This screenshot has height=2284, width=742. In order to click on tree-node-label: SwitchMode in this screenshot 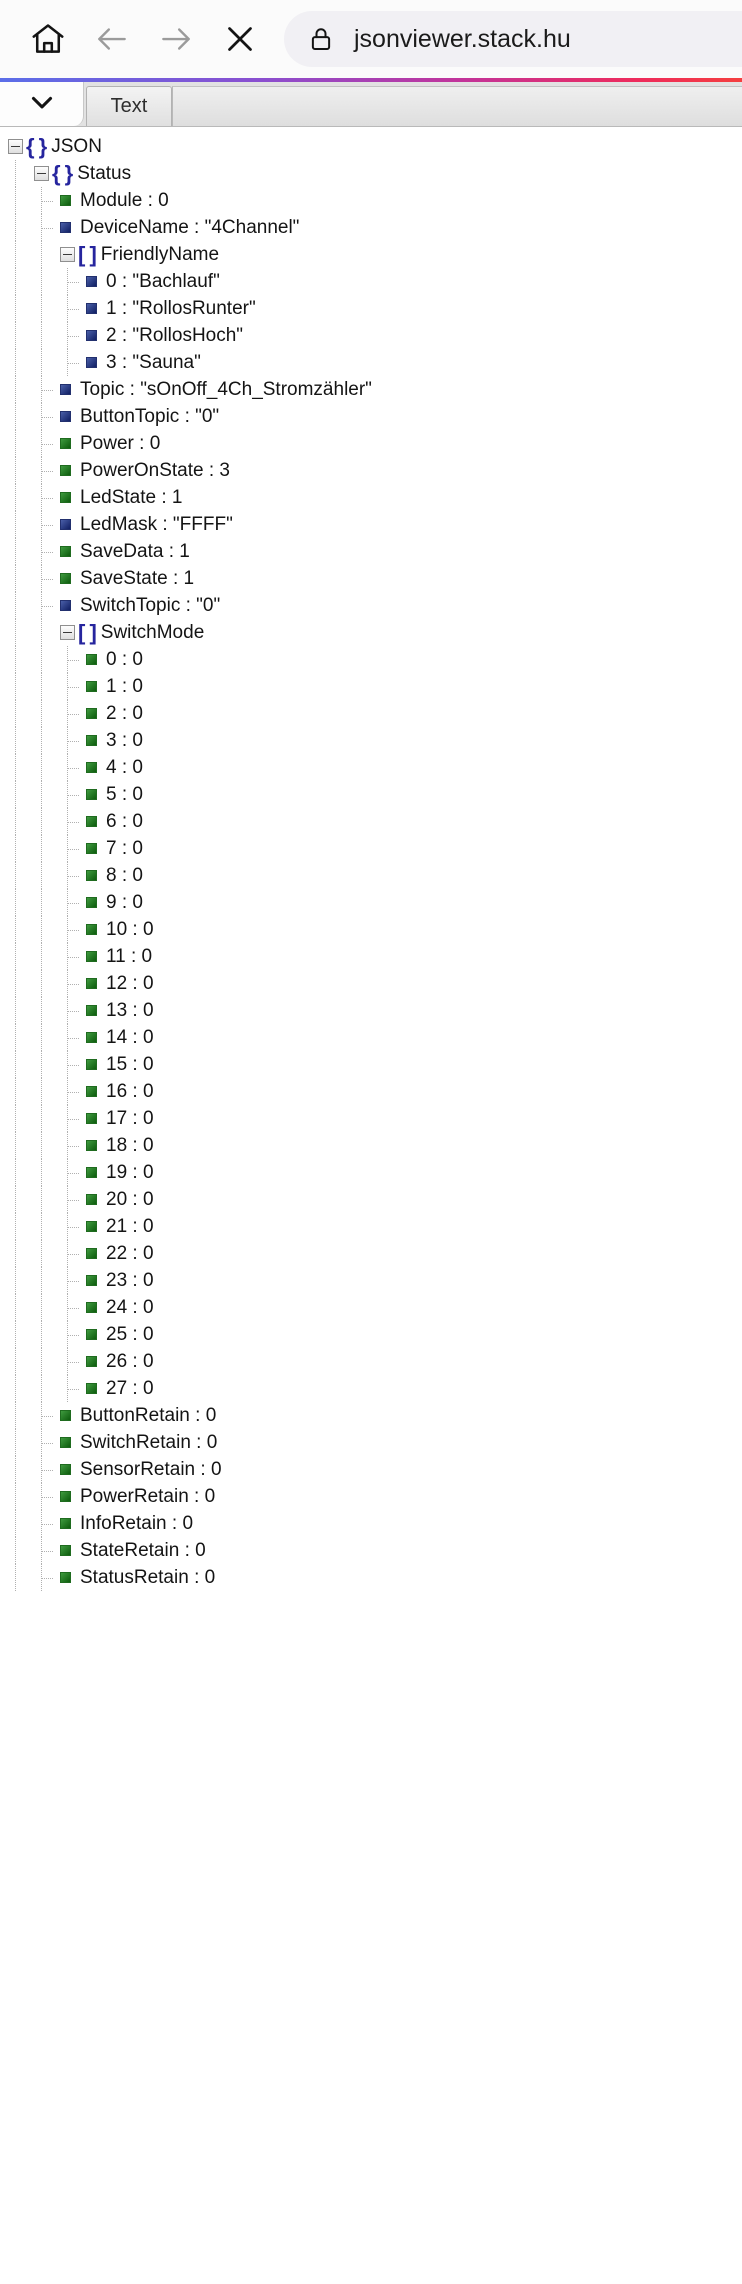, I will do `click(152, 632)`.